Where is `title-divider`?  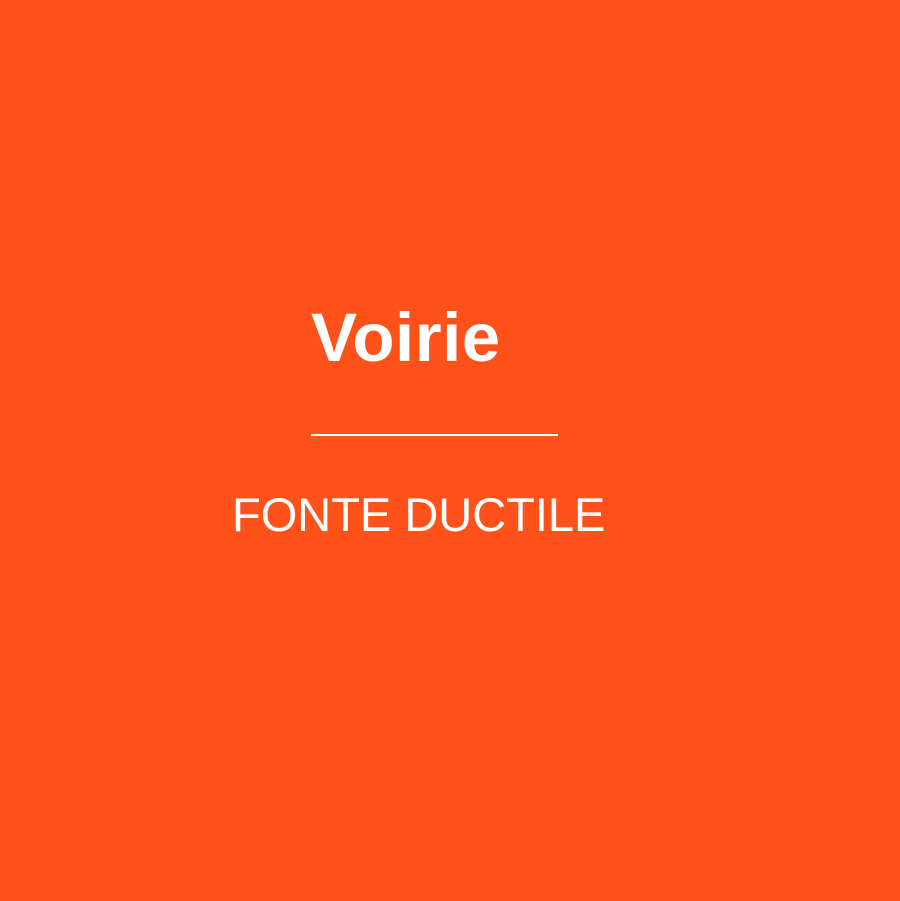
title-divider is located at coordinates (434, 435).